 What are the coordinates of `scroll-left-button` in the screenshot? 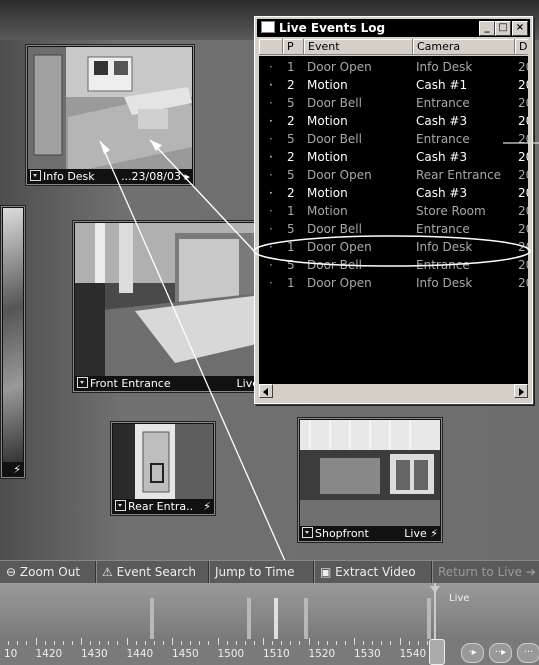 It's located at (266, 391).